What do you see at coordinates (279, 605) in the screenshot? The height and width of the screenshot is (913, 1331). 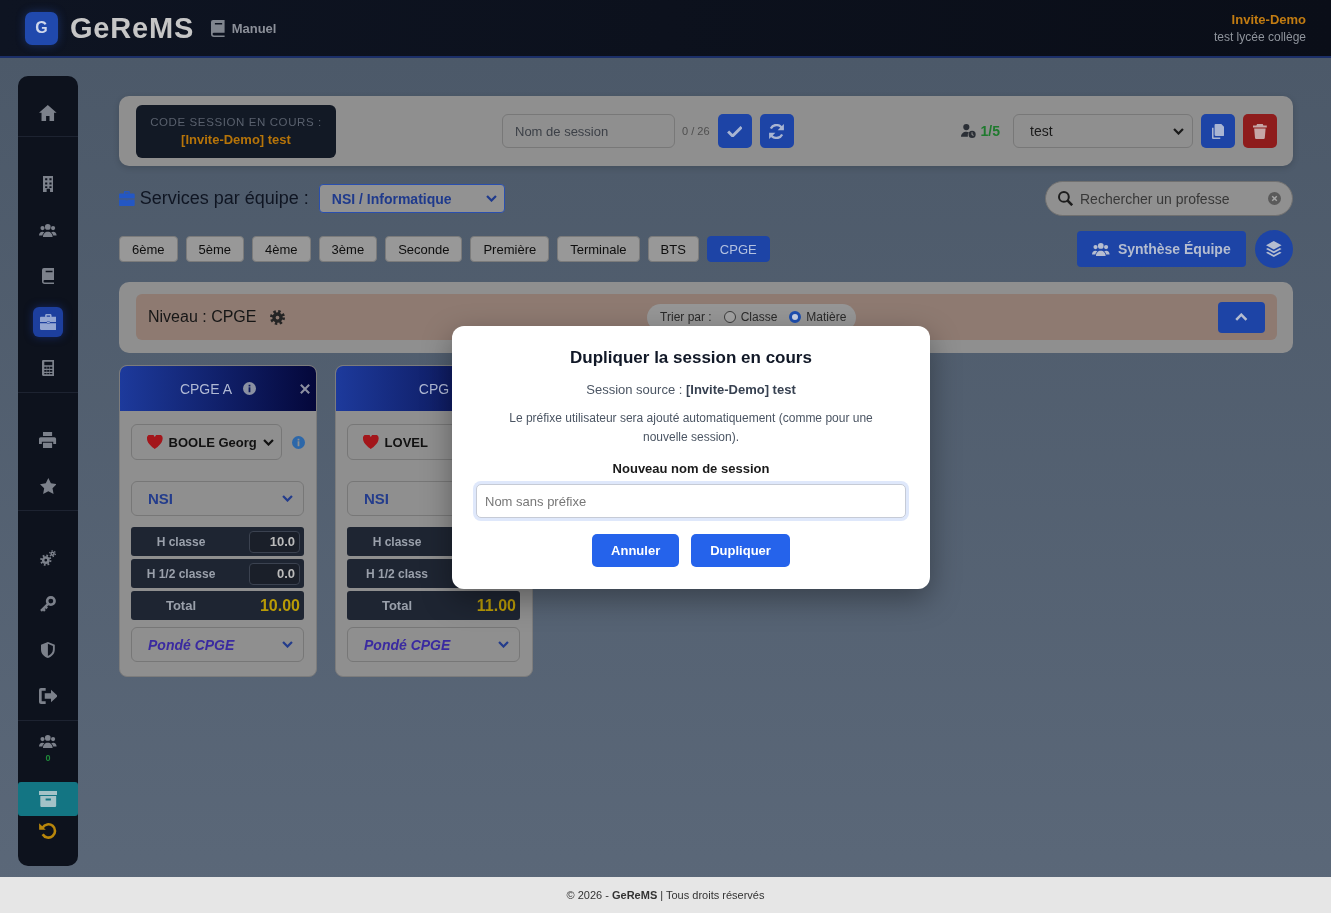 I see `total-value: 10.00` at bounding box center [279, 605].